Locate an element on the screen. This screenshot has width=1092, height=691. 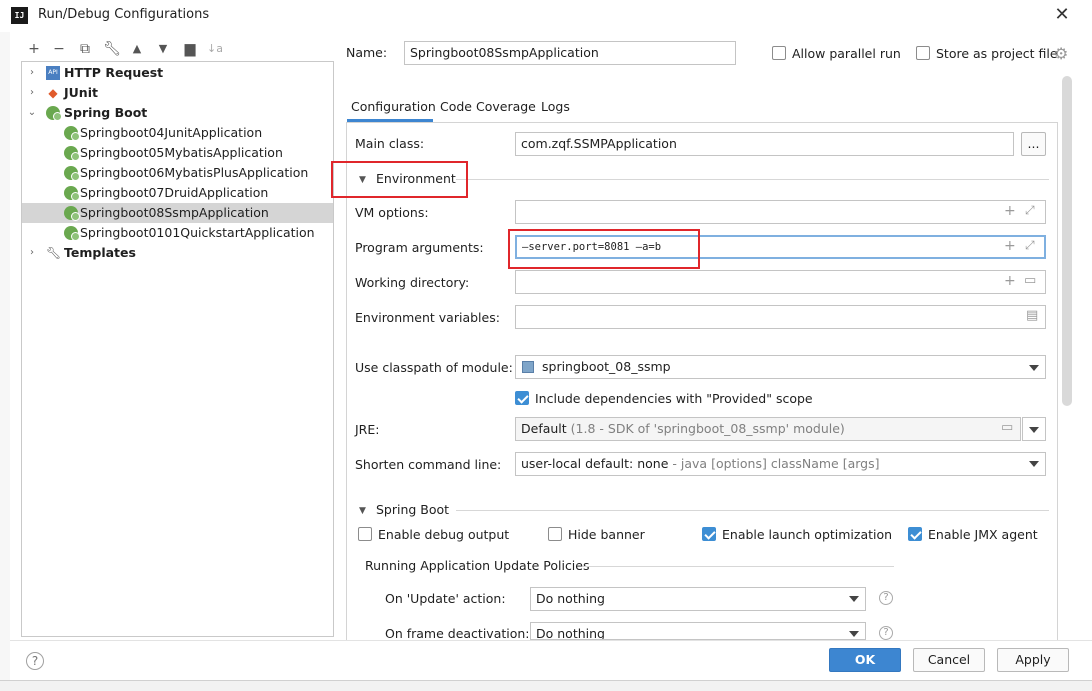
tree-item-config: Springboot07DruidApplication is located at coordinates (177, 193).